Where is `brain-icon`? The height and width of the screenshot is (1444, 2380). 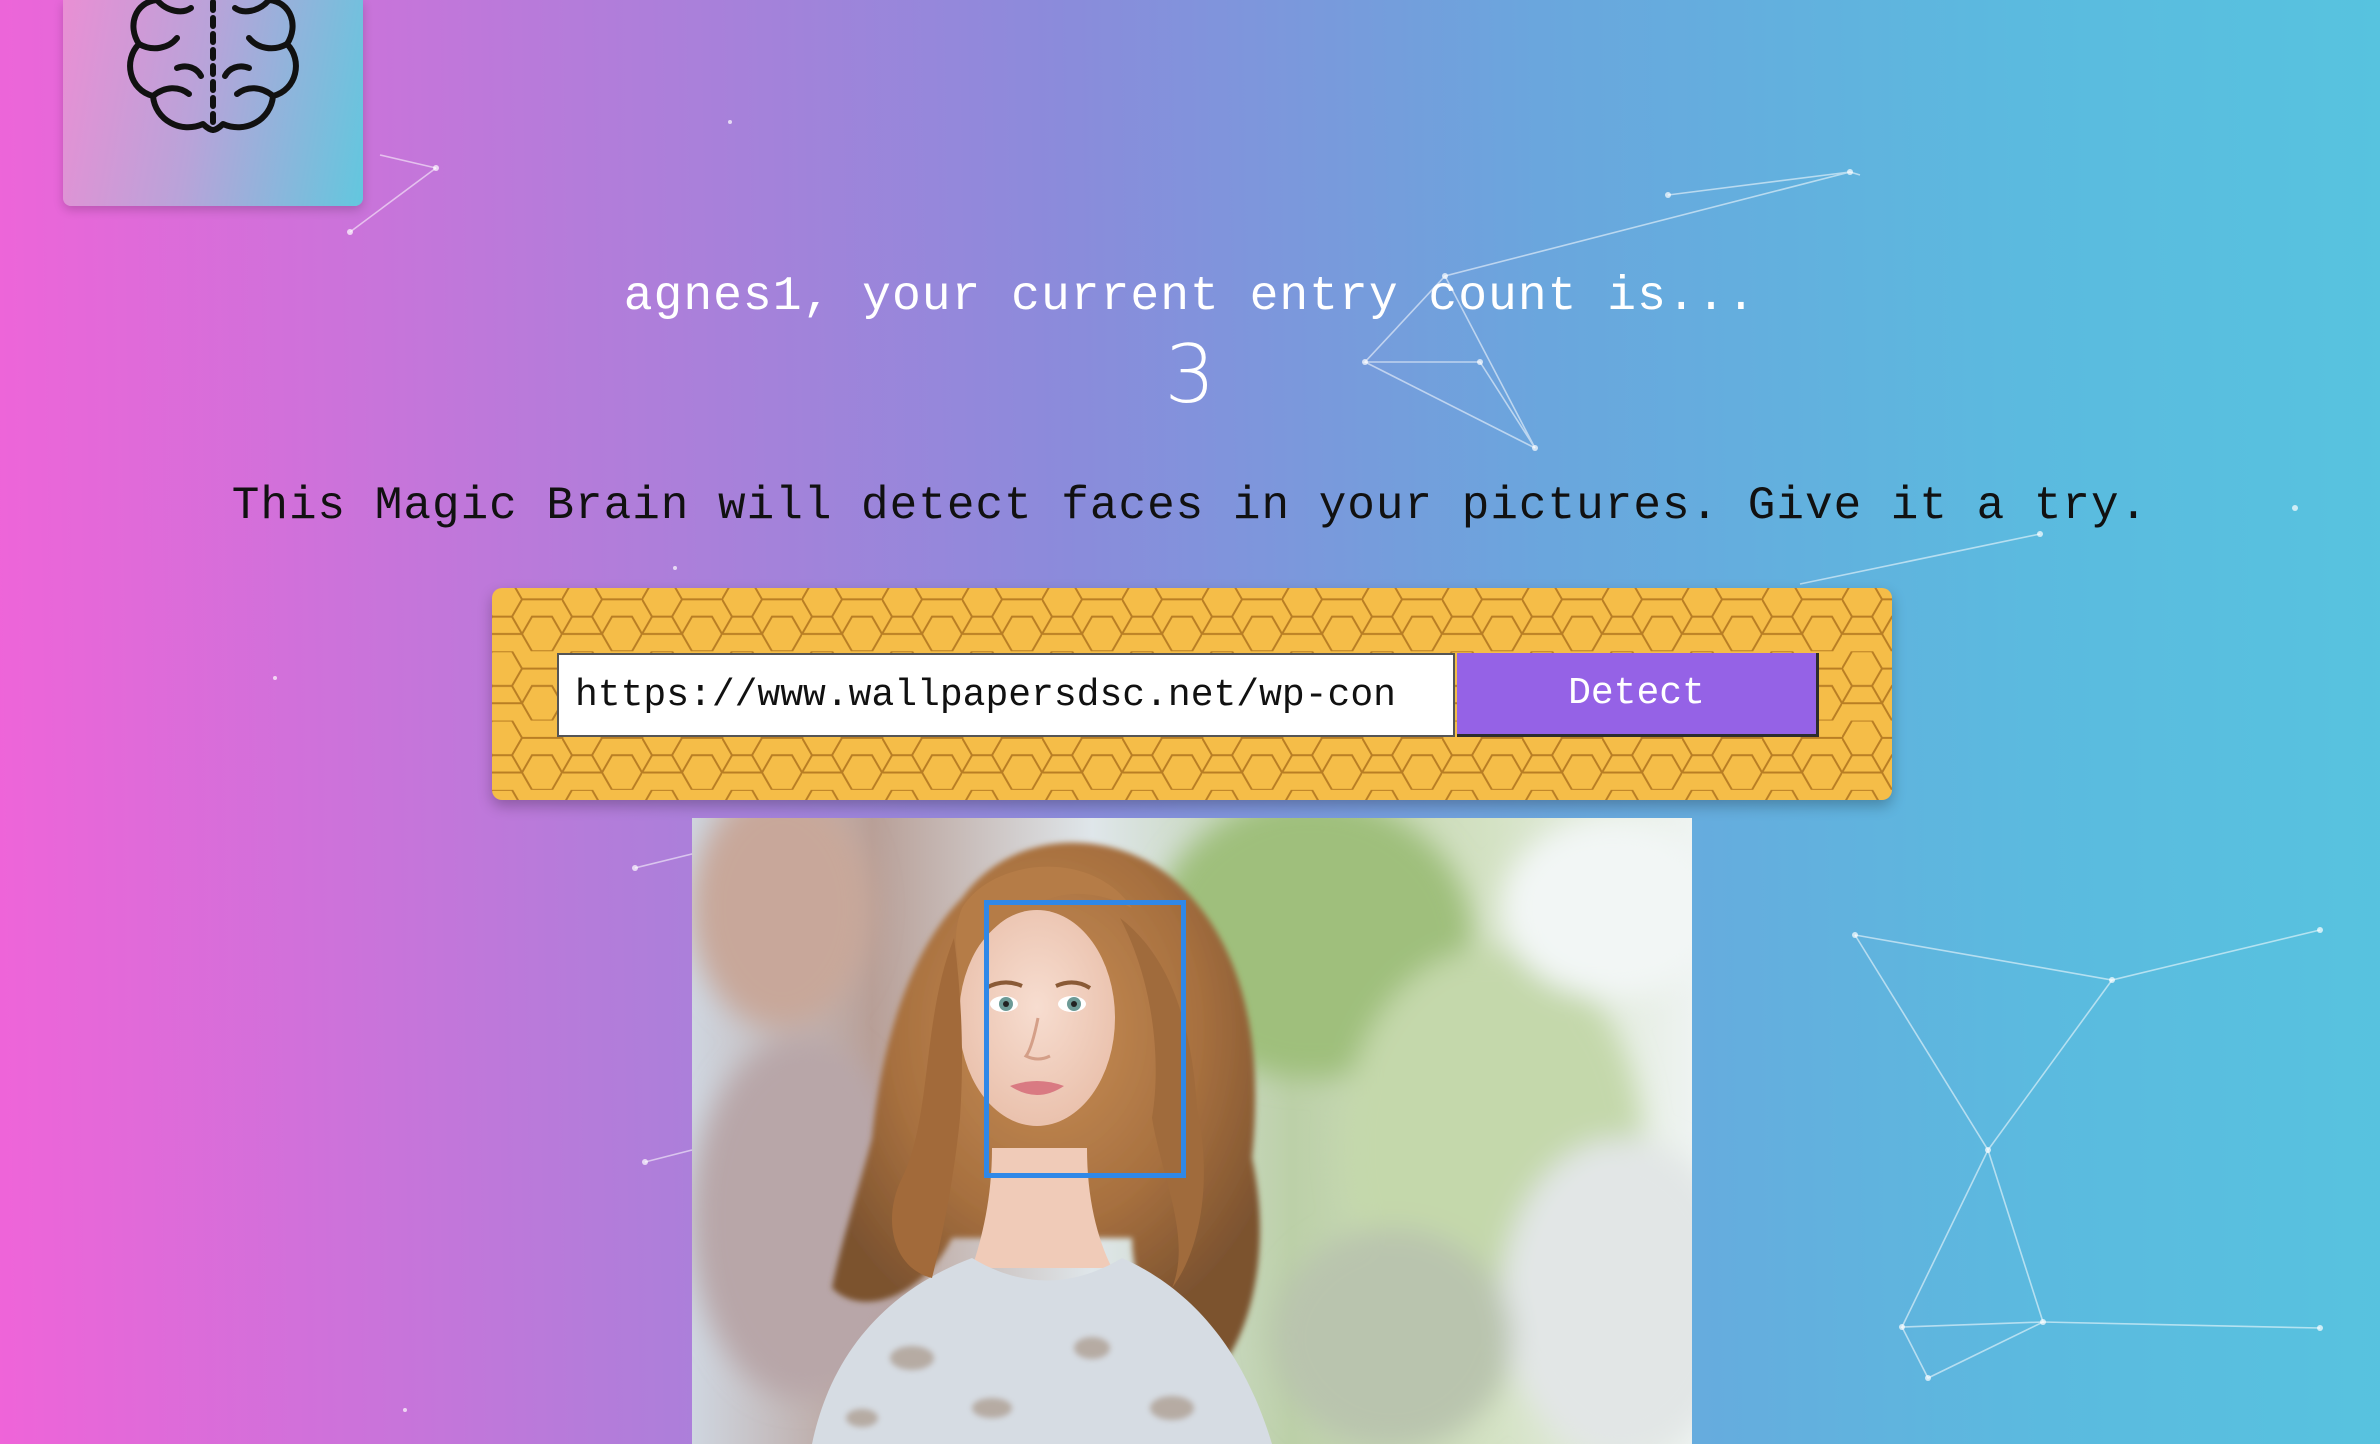
brain-icon is located at coordinates (213, 66).